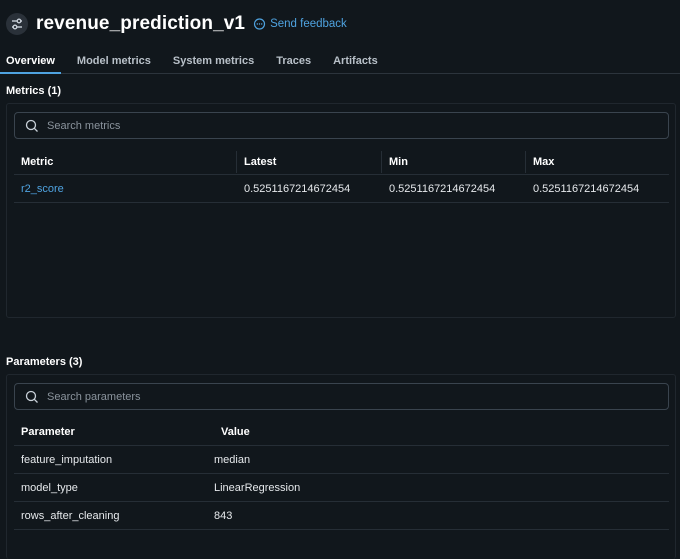 This screenshot has width=680, height=559. I want to click on send-feedback-label: Send feedback, so click(308, 24).